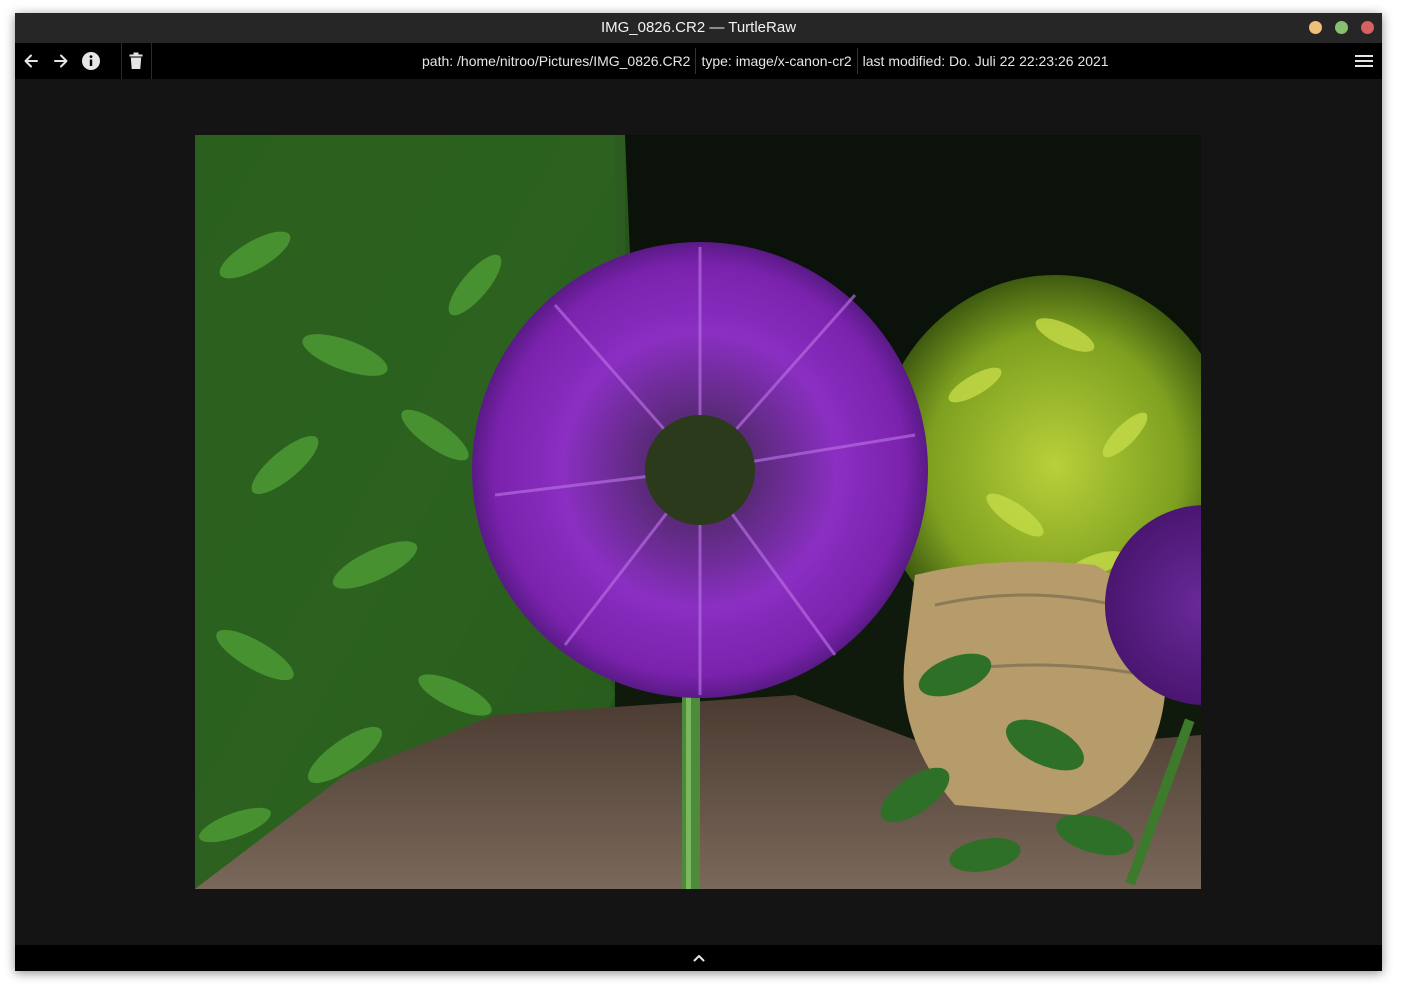 This screenshot has width=1401, height=990. Describe the element at coordinates (1367, 27) in the screenshot. I see `close-button` at that location.